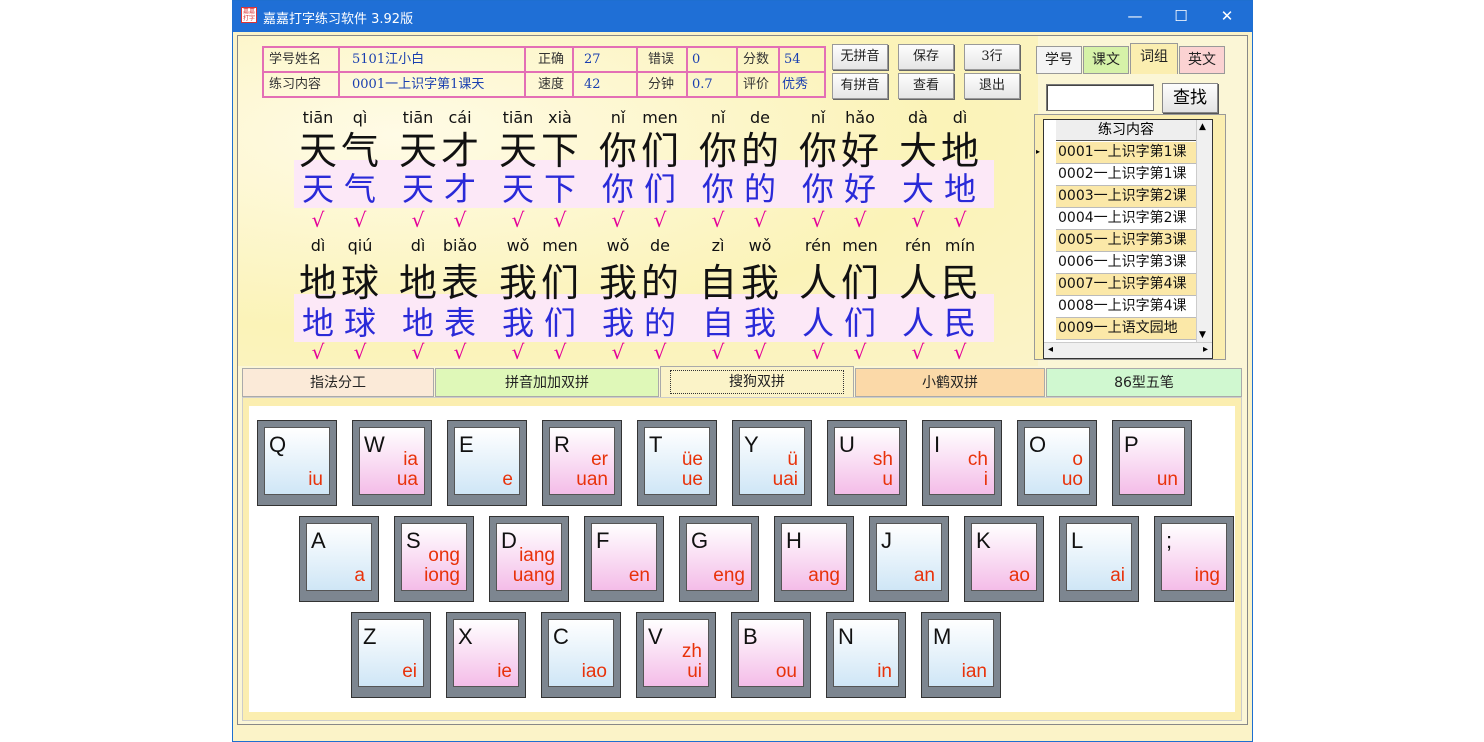  What do you see at coordinates (662, 59) in the screenshot?
I see `error-label: 错误` at bounding box center [662, 59].